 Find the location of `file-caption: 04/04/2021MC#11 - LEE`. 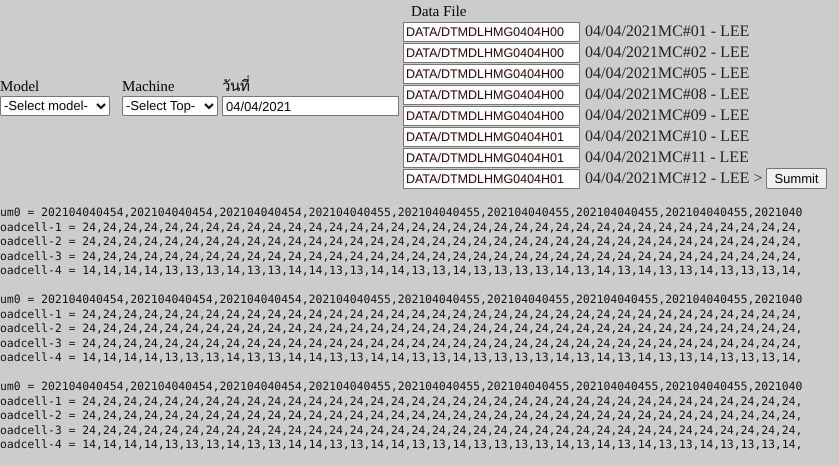

file-caption: 04/04/2021MC#11 - LEE is located at coordinates (667, 158).